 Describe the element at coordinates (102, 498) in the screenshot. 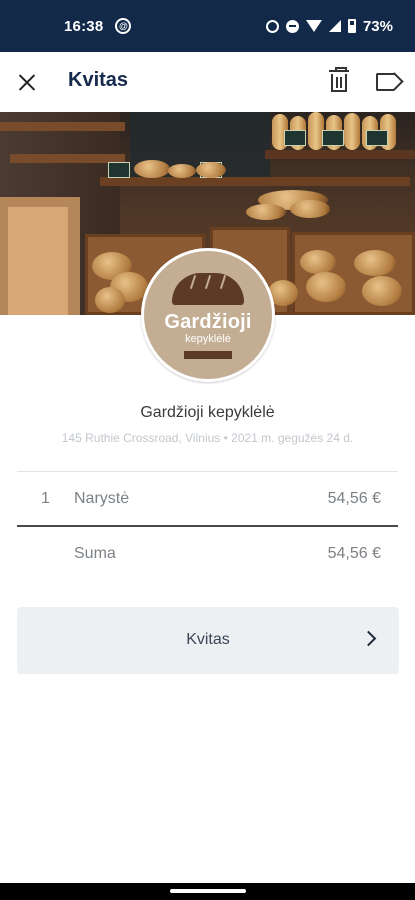

I see `line-item-name: Narystė` at that location.